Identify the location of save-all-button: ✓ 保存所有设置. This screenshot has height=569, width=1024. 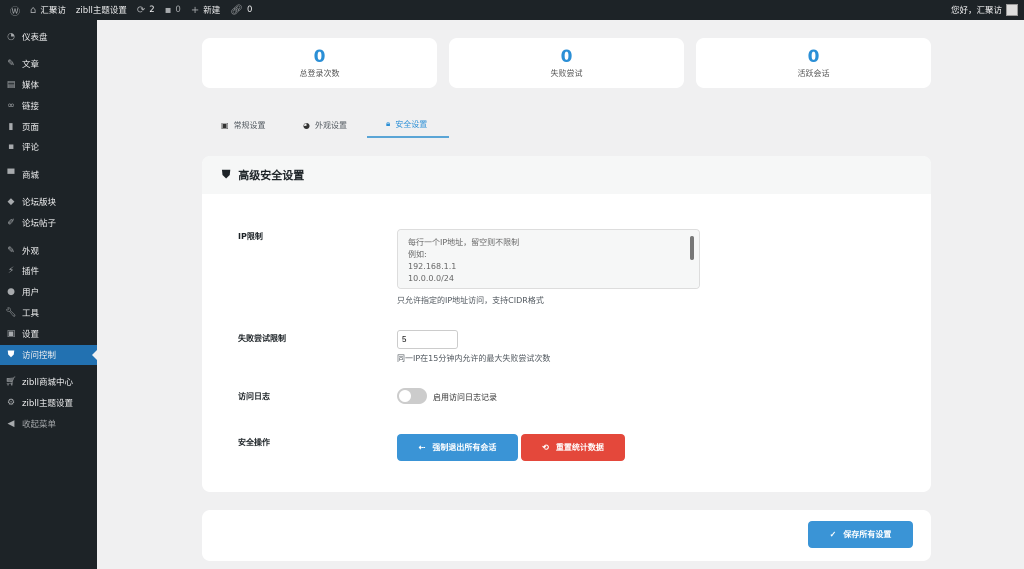
(860, 534).